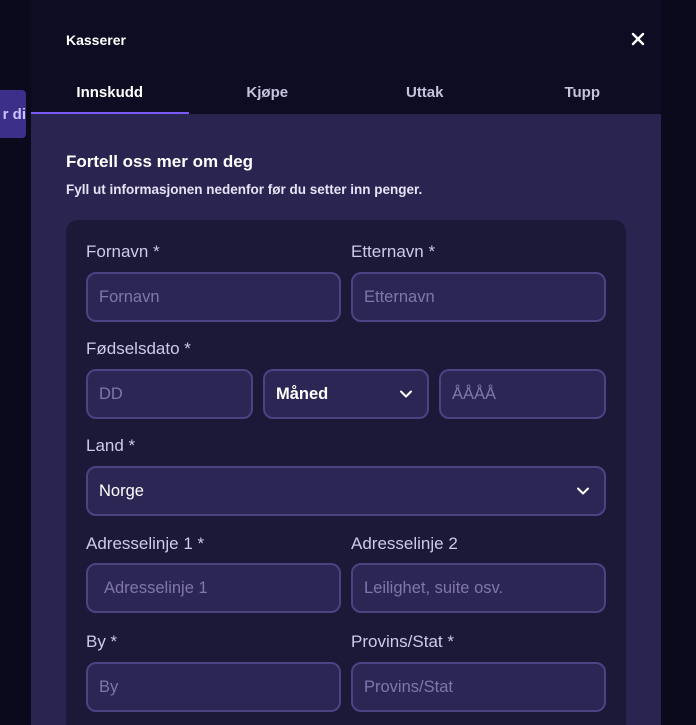  I want to click on close-icon, so click(638, 39).